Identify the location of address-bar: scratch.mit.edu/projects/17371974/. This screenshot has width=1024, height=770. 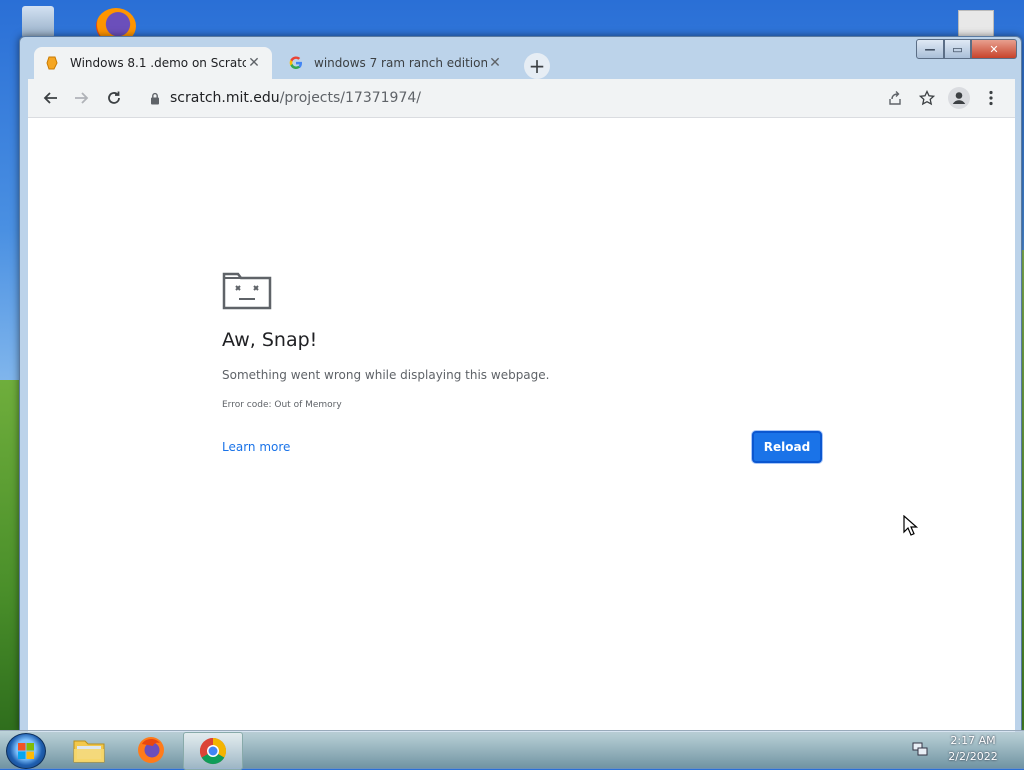
(504, 98).